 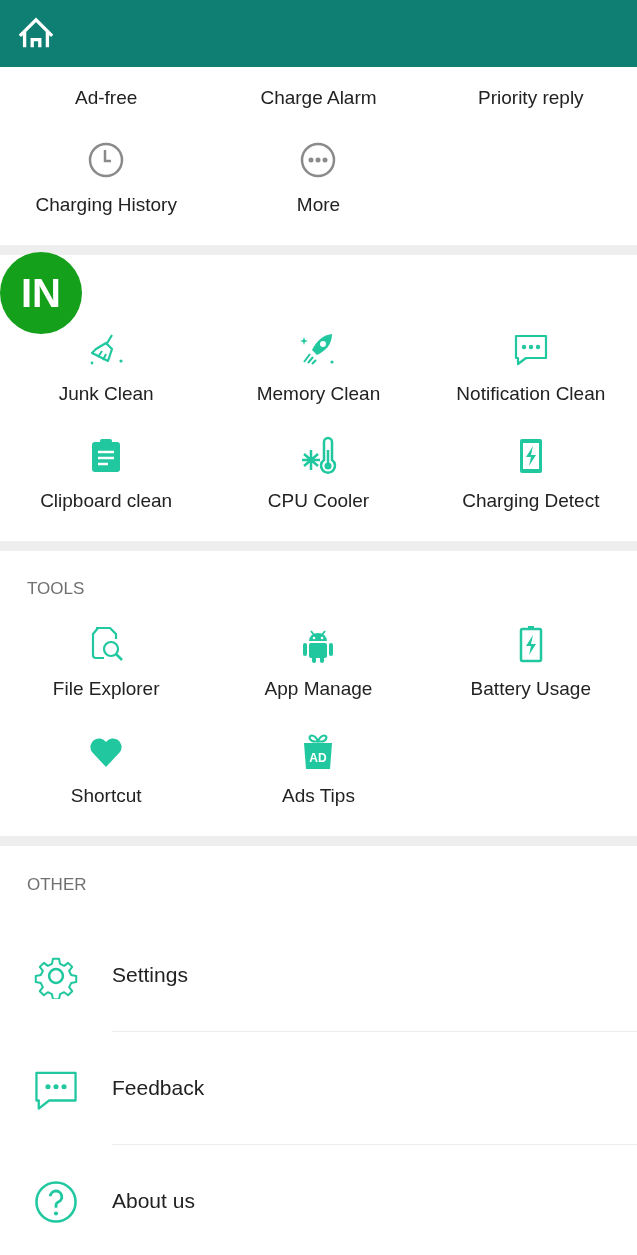 I want to click on feature-item: Memory Clean, so click(x=318, y=394).